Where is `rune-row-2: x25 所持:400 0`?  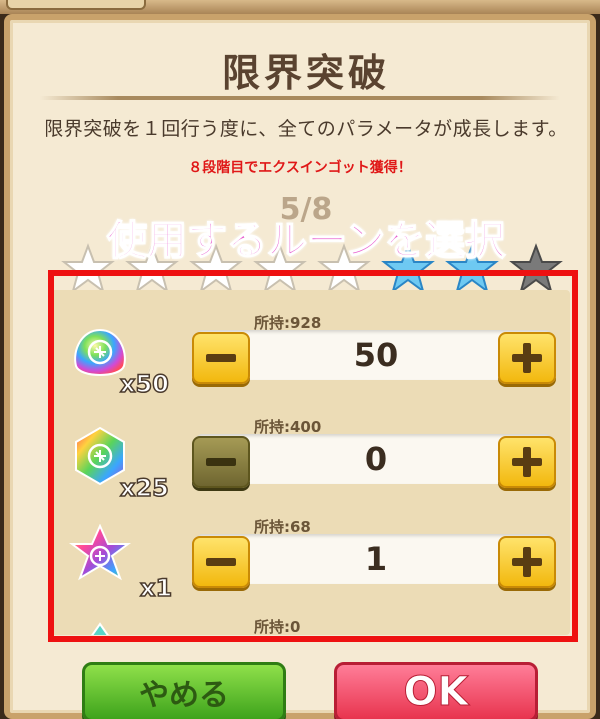
rune-row-2: x25 所持:400 0 is located at coordinates (310, 466).